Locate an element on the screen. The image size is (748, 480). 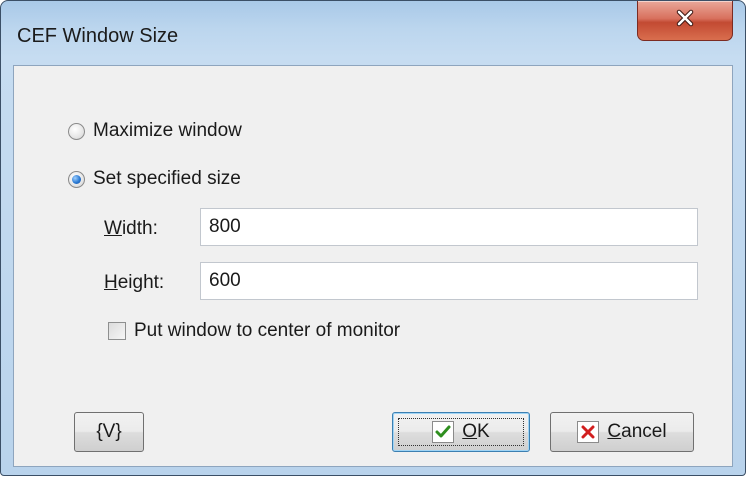
maximize-window-label: Maximize window is located at coordinates (167, 130).